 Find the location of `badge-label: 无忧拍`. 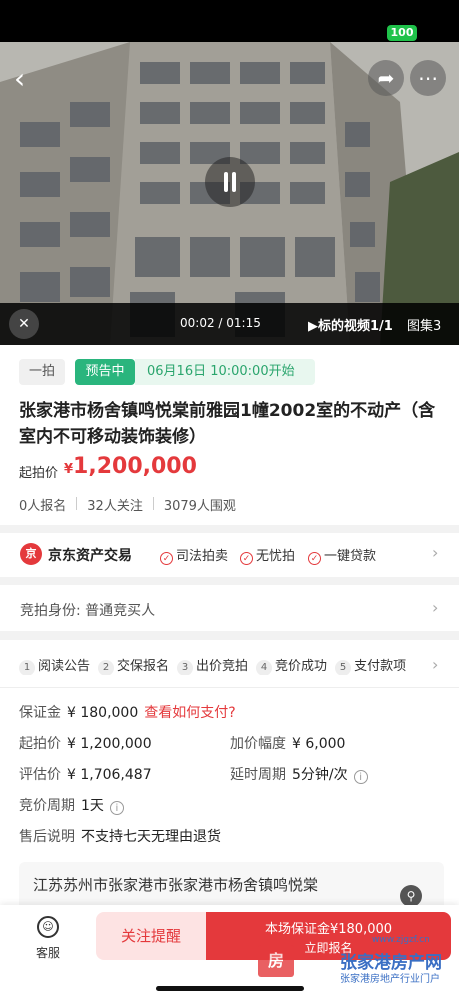

badge-label: 无忧拍 is located at coordinates (276, 556).